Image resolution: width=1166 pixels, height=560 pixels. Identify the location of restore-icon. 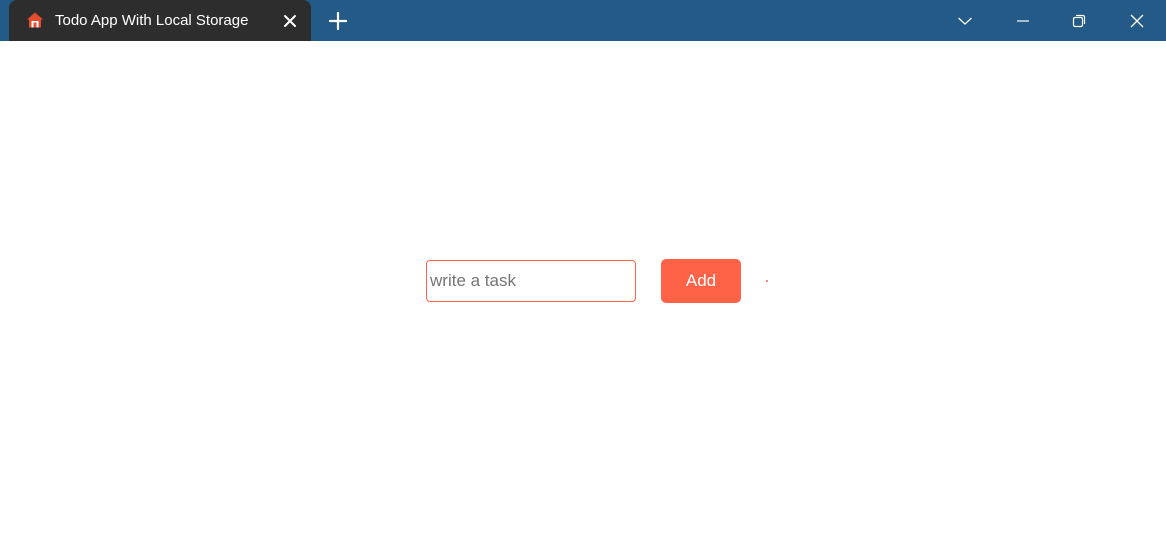
(1079, 20).